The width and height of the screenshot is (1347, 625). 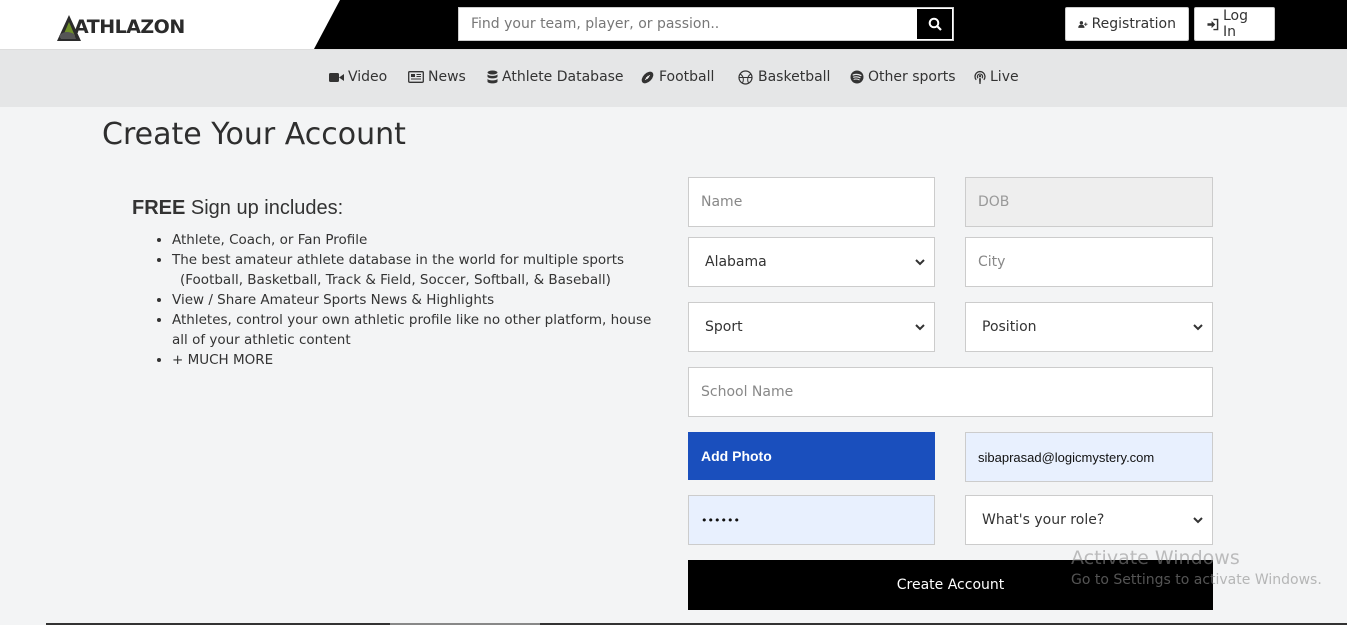 What do you see at coordinates (1043, 520) in the screenshot?
I see `role-select-value: What's your role?` at bounding box center [1043, 520].